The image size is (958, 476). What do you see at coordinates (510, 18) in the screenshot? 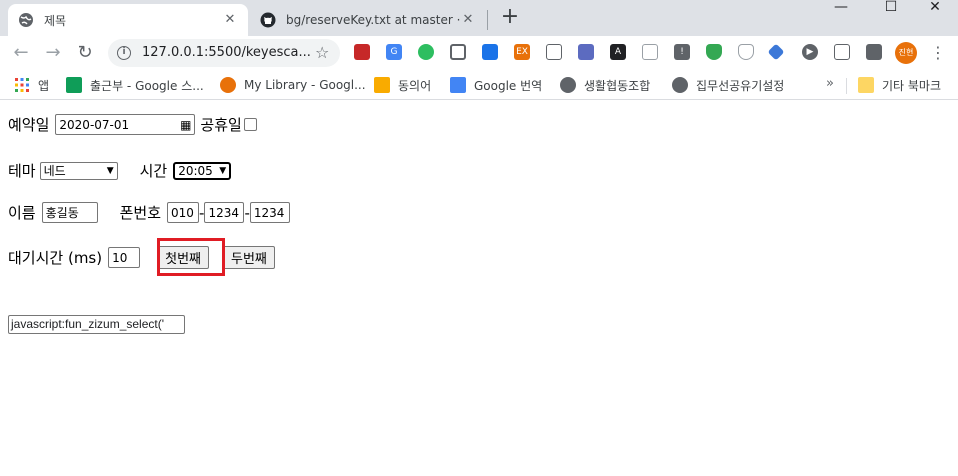
I see `new-tab-button: +` at bounding box center [510, 18].